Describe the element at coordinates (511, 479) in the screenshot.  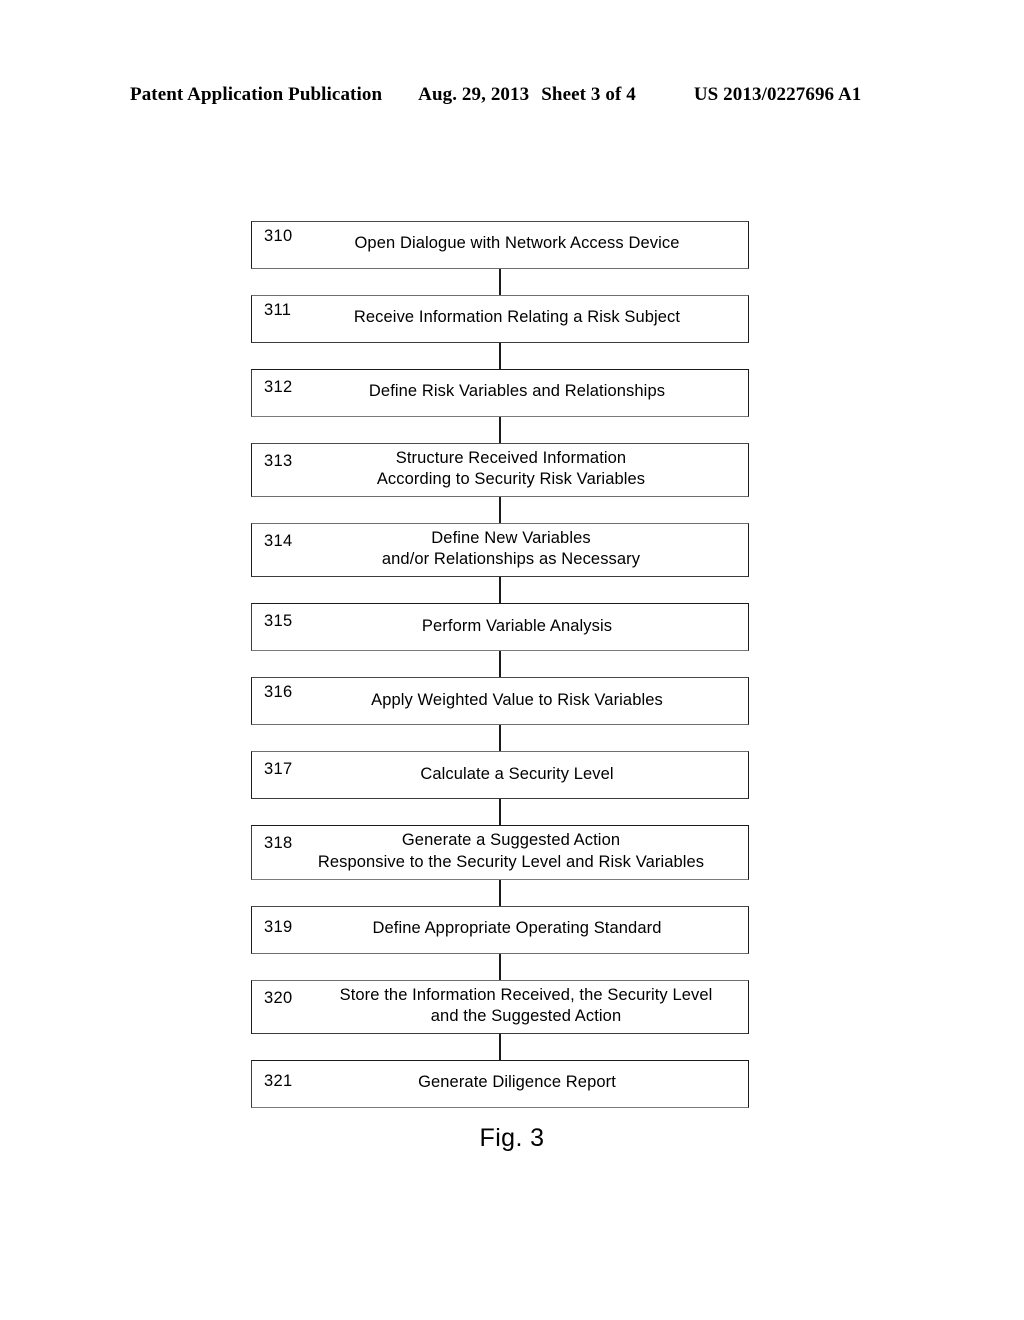
I see `flowchart-node-label-line: According to Security Risk Variables` at that location.